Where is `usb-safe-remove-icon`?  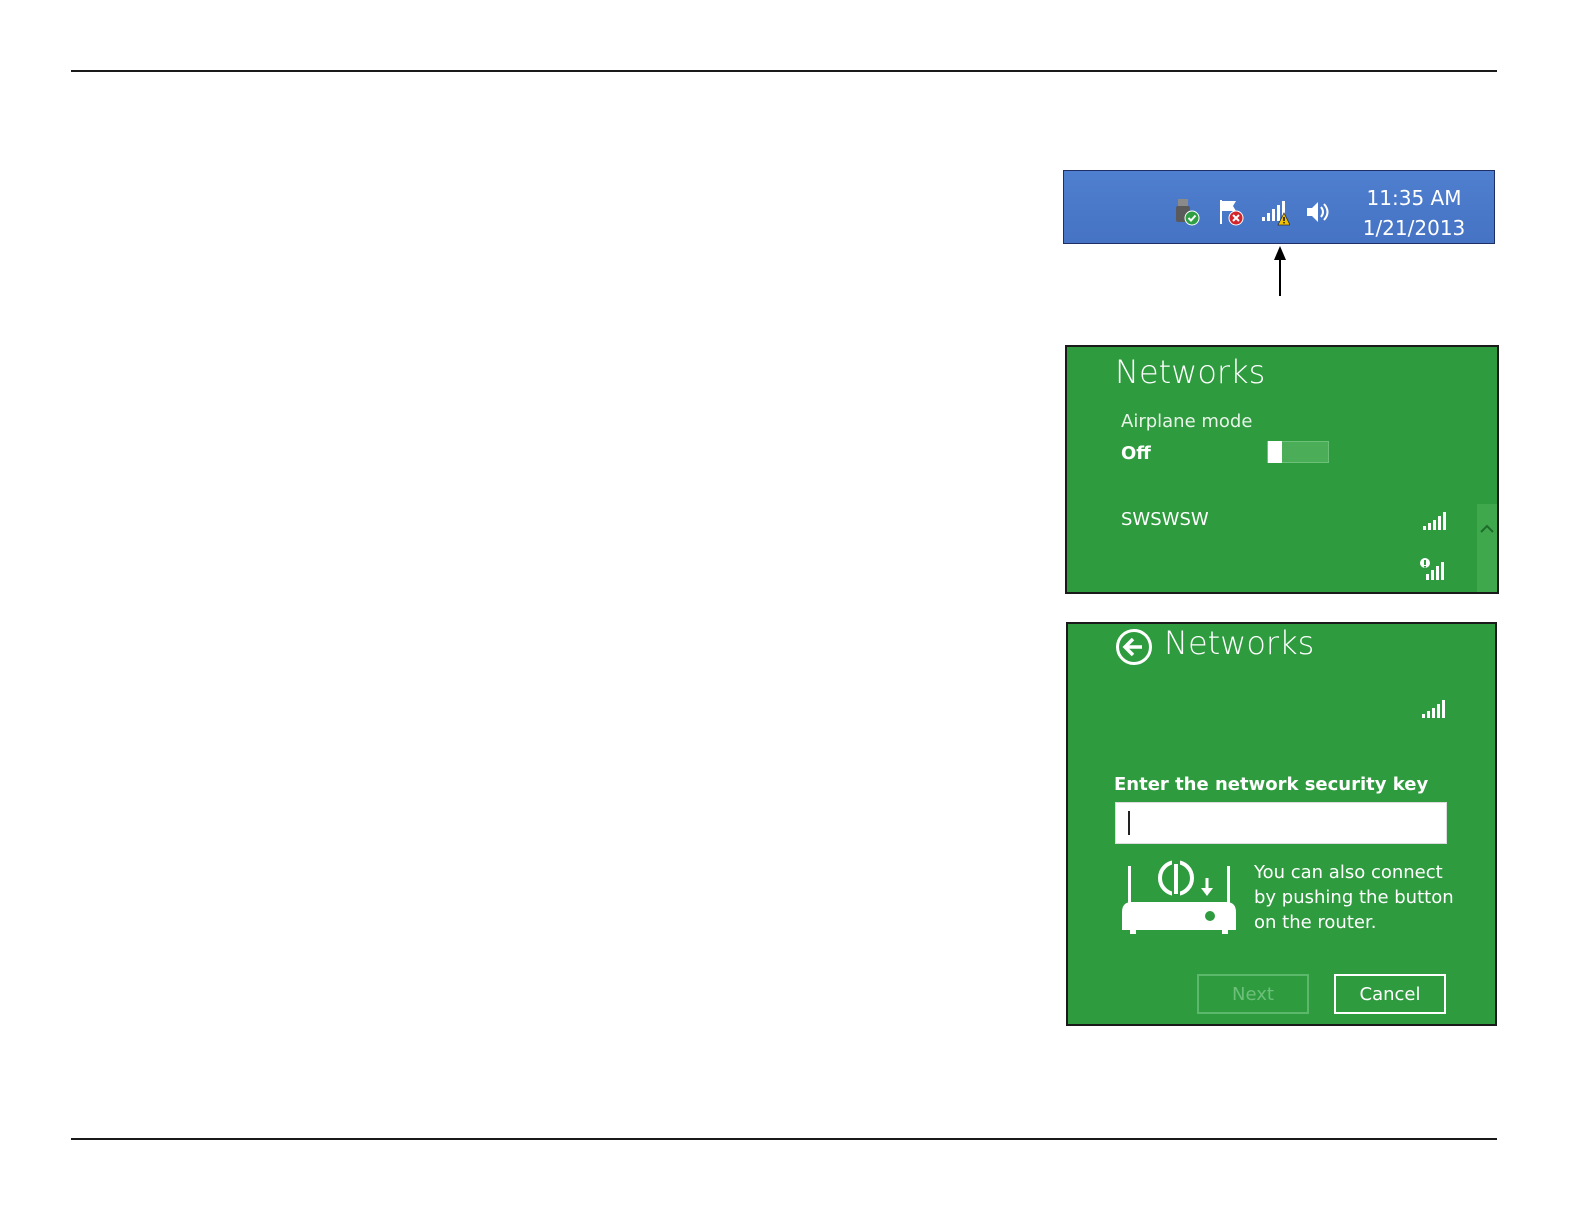 usb-safe-remove-icon is located at coordinates (1187, 212).